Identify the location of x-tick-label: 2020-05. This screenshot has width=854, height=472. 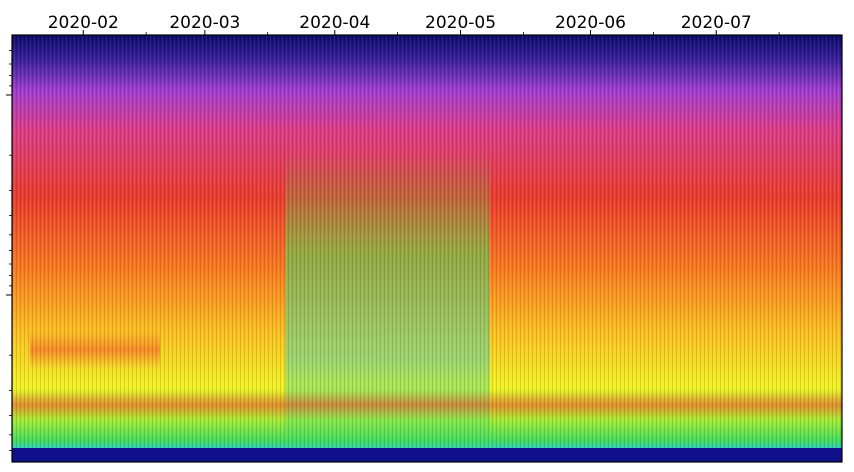
(460, 23).